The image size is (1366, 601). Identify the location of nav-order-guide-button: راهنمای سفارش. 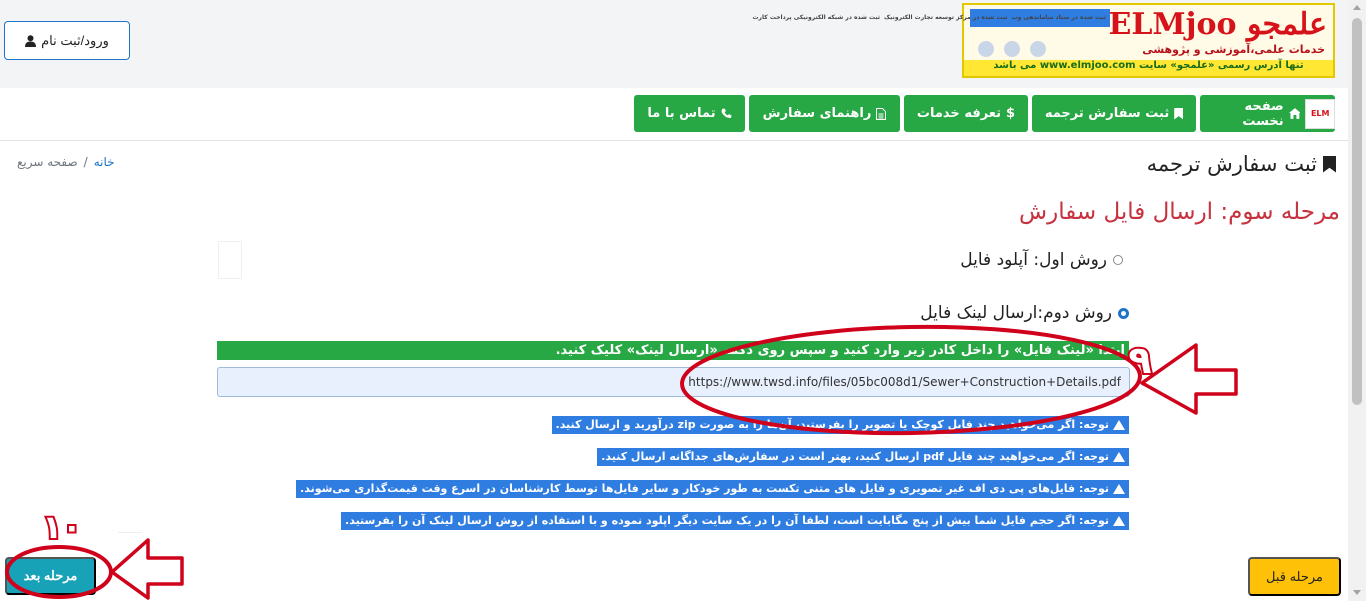
(824, 113).